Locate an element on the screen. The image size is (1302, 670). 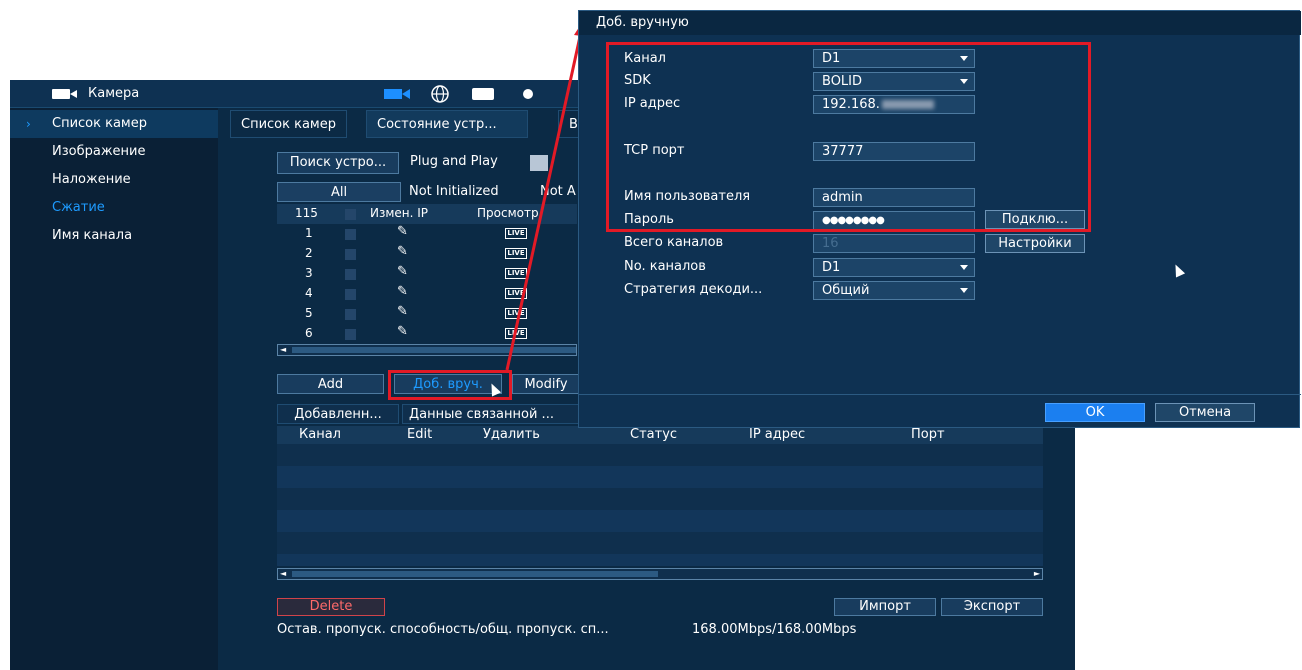
column-edit: Edit is located at coordinates (420, 434).